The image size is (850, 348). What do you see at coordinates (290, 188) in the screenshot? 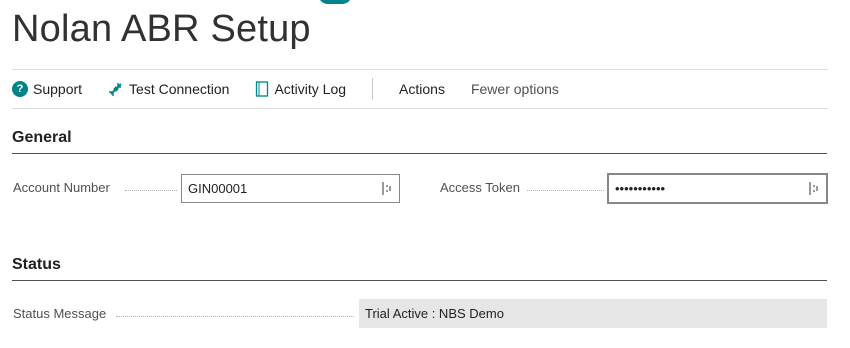
I see `account-number-field: GIN00001` at bounding box center [290, 188].